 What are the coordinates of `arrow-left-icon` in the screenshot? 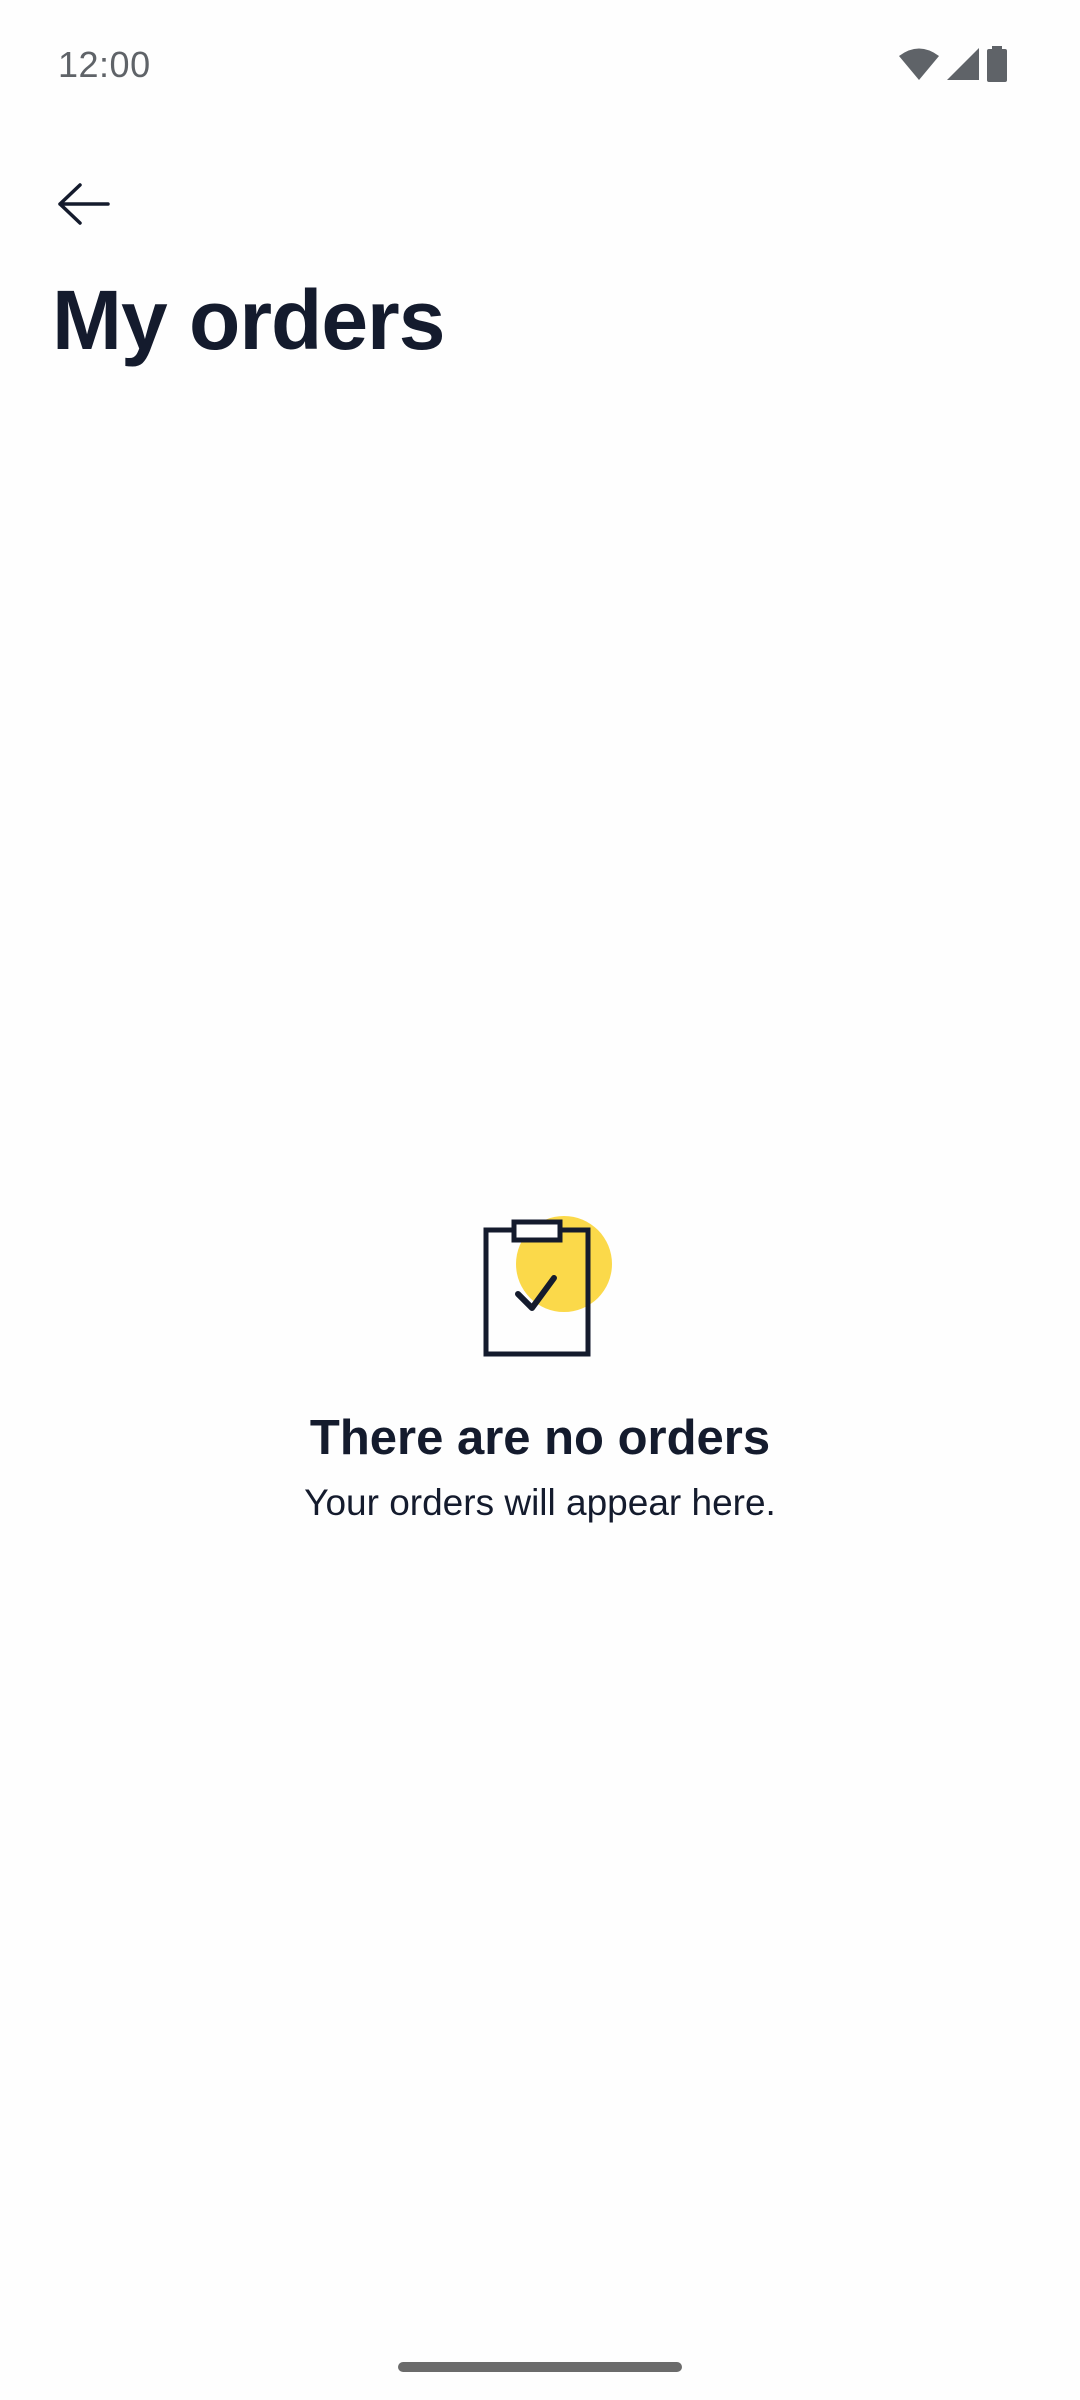 It's located at (84, 204).